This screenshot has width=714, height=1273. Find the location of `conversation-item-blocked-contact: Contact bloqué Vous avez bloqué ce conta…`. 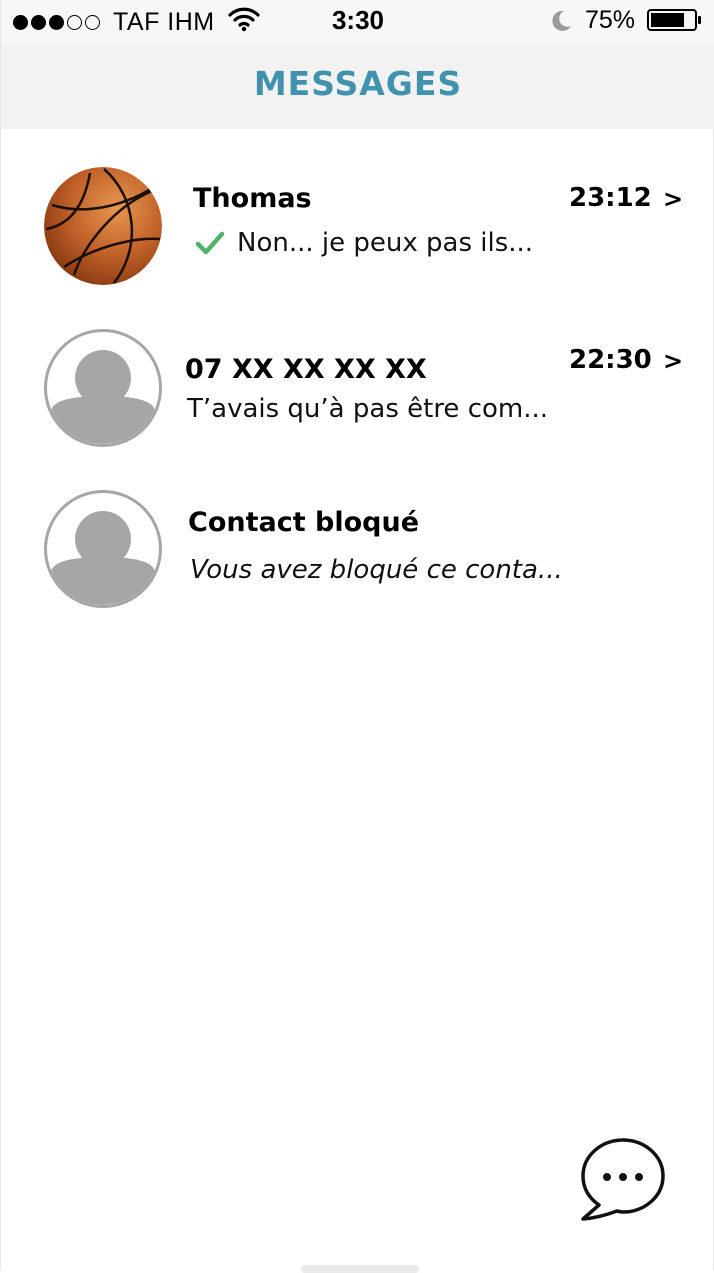

conversation-item-blocked-contact: Contact bloqué Vous avez bloqué ce conta… is located at coordinates (357, 548).